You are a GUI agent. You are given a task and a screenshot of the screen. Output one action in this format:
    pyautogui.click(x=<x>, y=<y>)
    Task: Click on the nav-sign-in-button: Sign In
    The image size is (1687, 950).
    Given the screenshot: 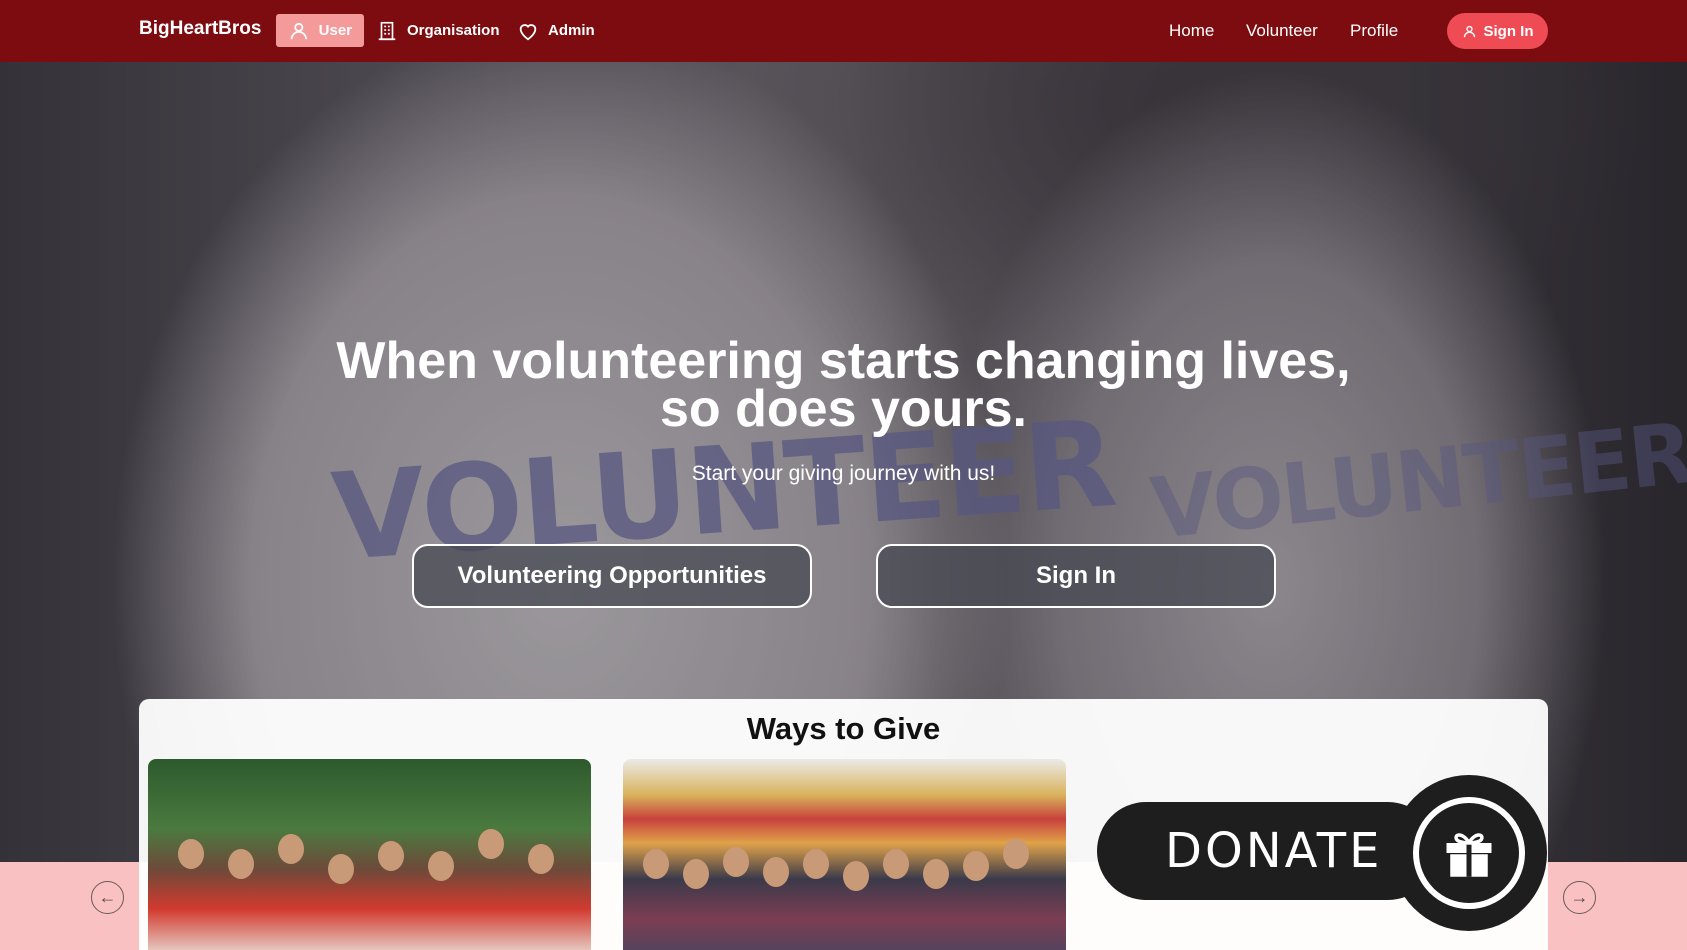 What is the action you would take?
    pyautogui.click(x=1497, y=31)
    